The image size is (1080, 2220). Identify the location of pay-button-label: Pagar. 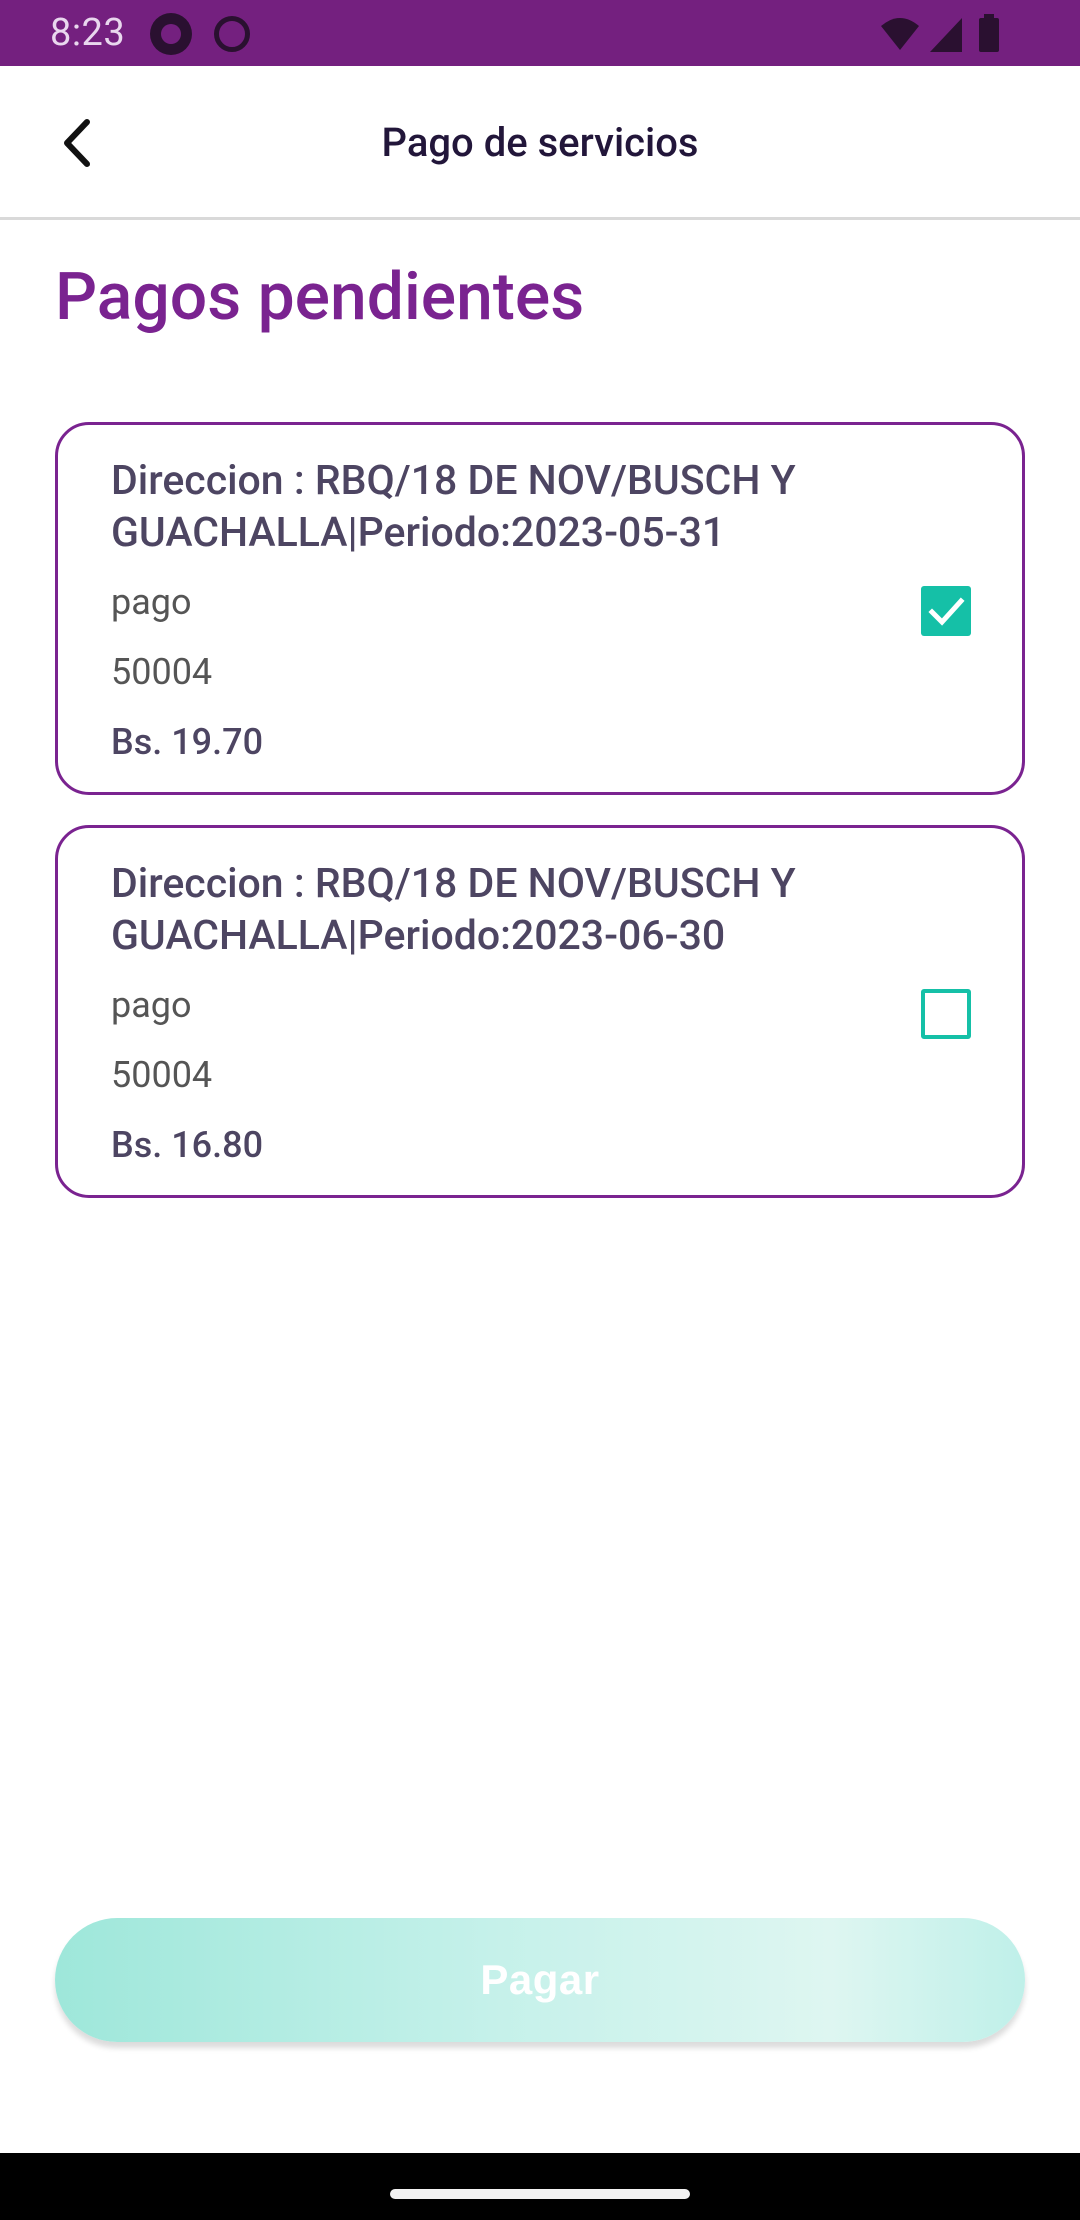
(540, 1979).